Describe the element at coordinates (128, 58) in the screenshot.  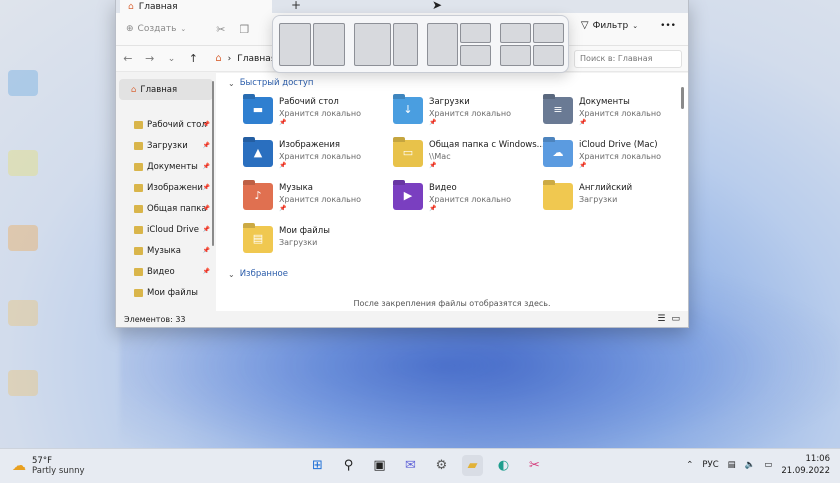
I see `back-arrow-icon: ←` at that location.